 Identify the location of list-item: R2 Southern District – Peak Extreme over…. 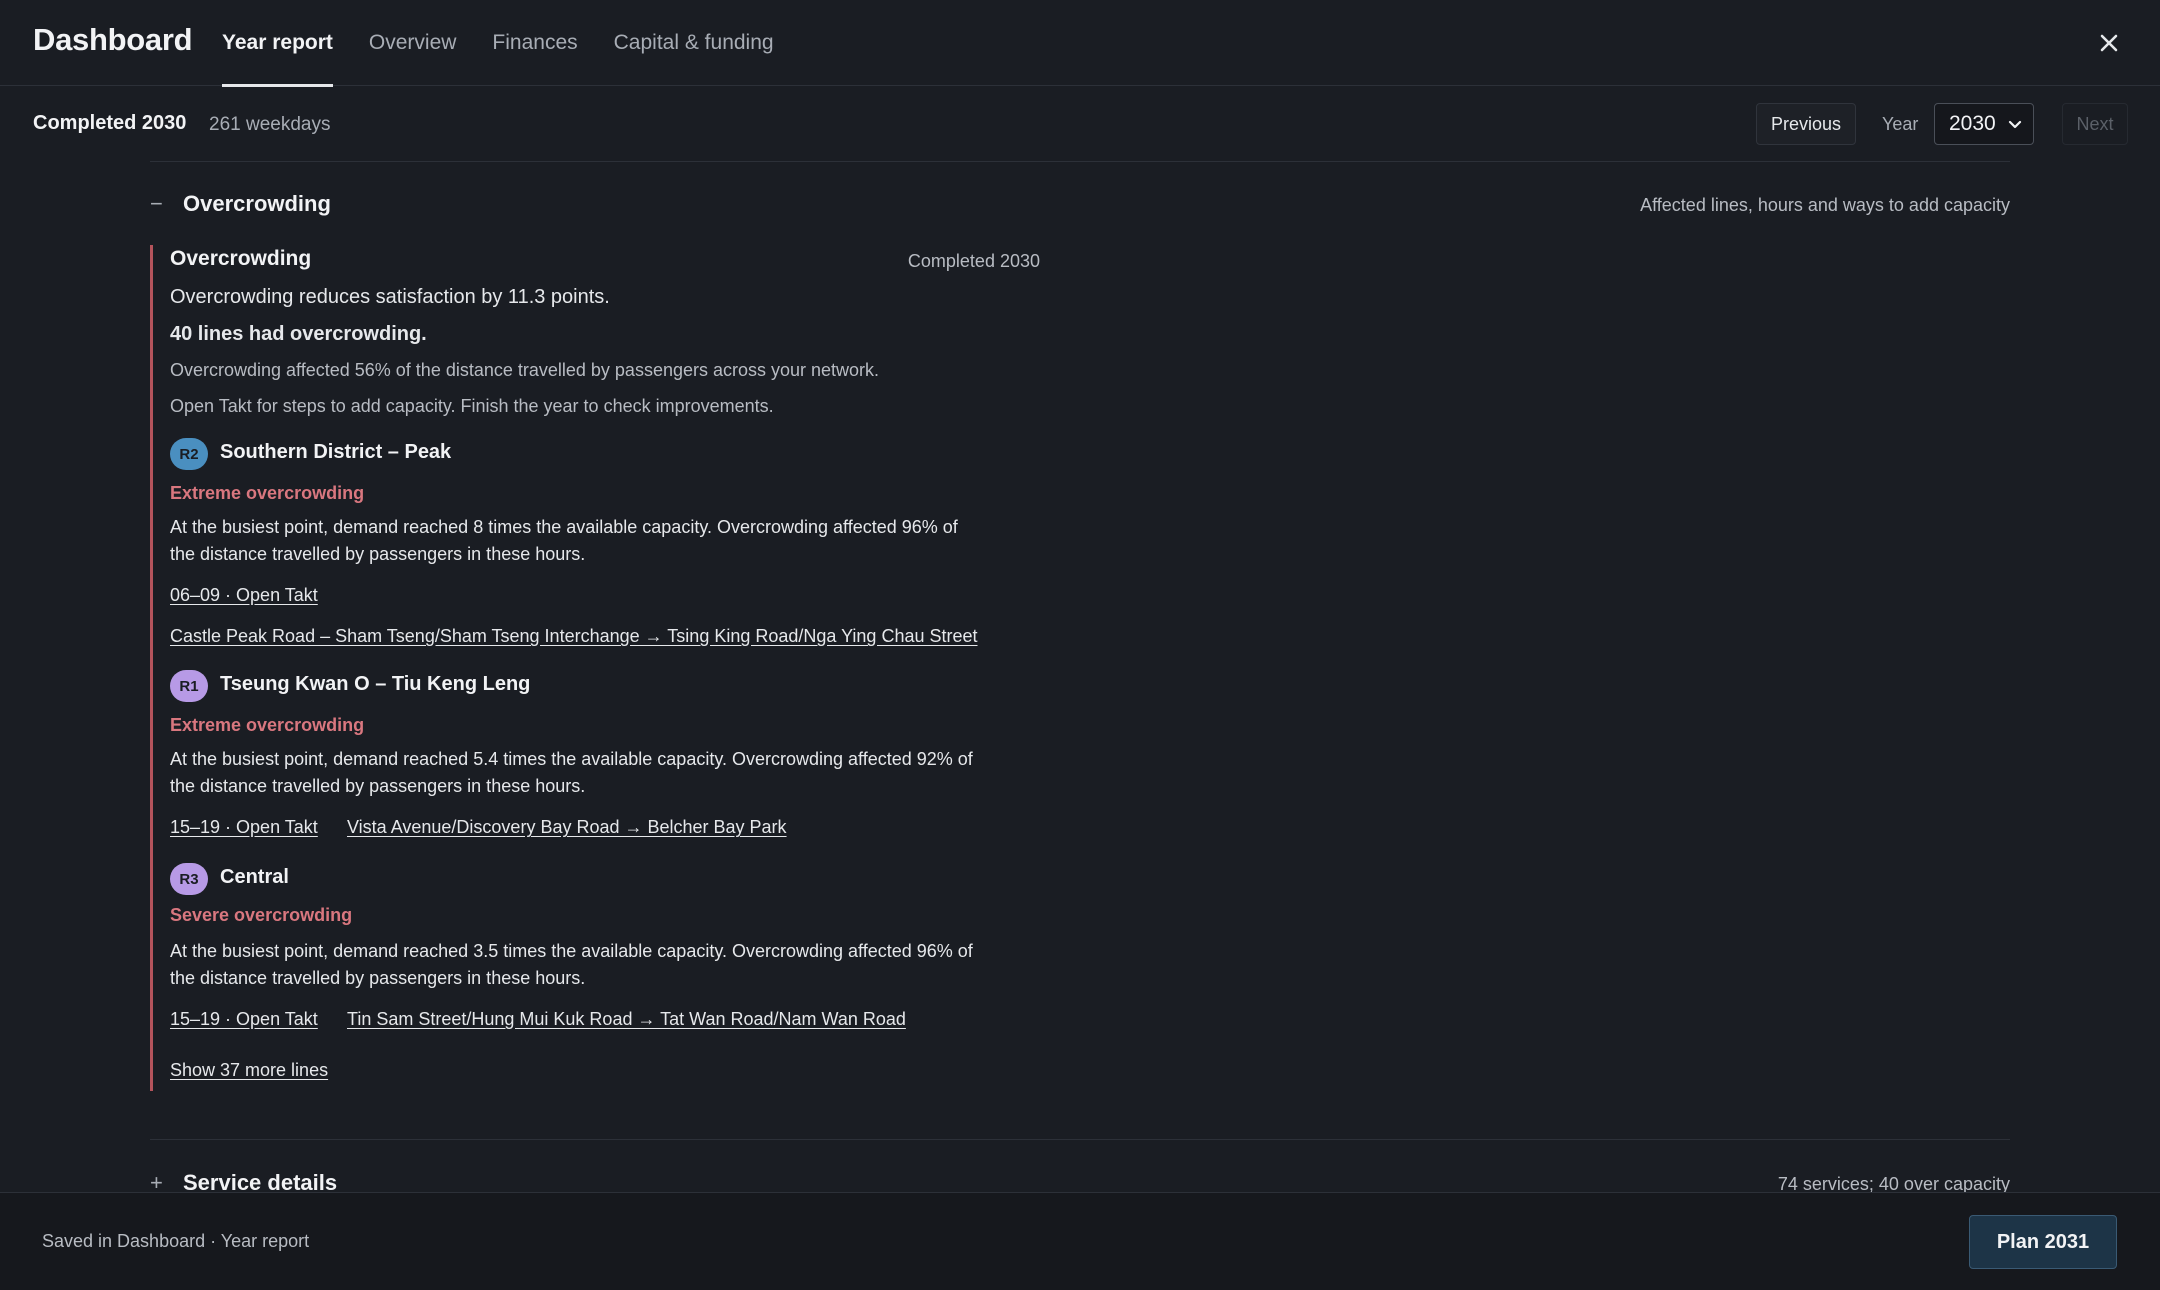
(605, 542).